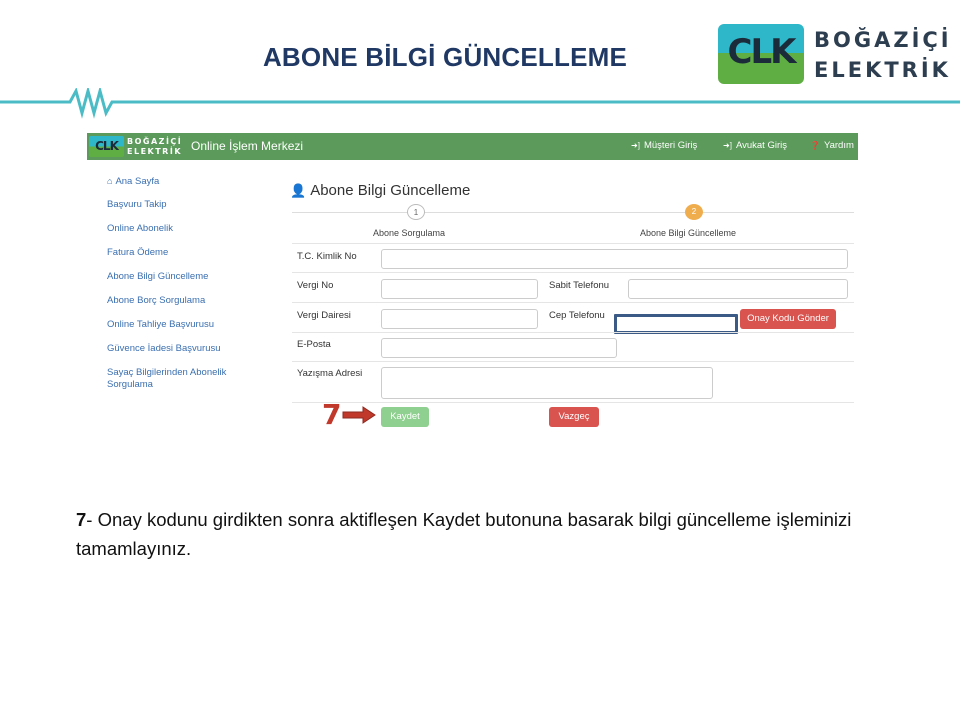 This screenshot has height=720, width=960. What do you see at coordinates (187, 283) in the screenshot?
I see `sidebar-item-abone-bilgi-guncelleme: Abone Bilgi Güncelleme` at bounding box center [187, 283].